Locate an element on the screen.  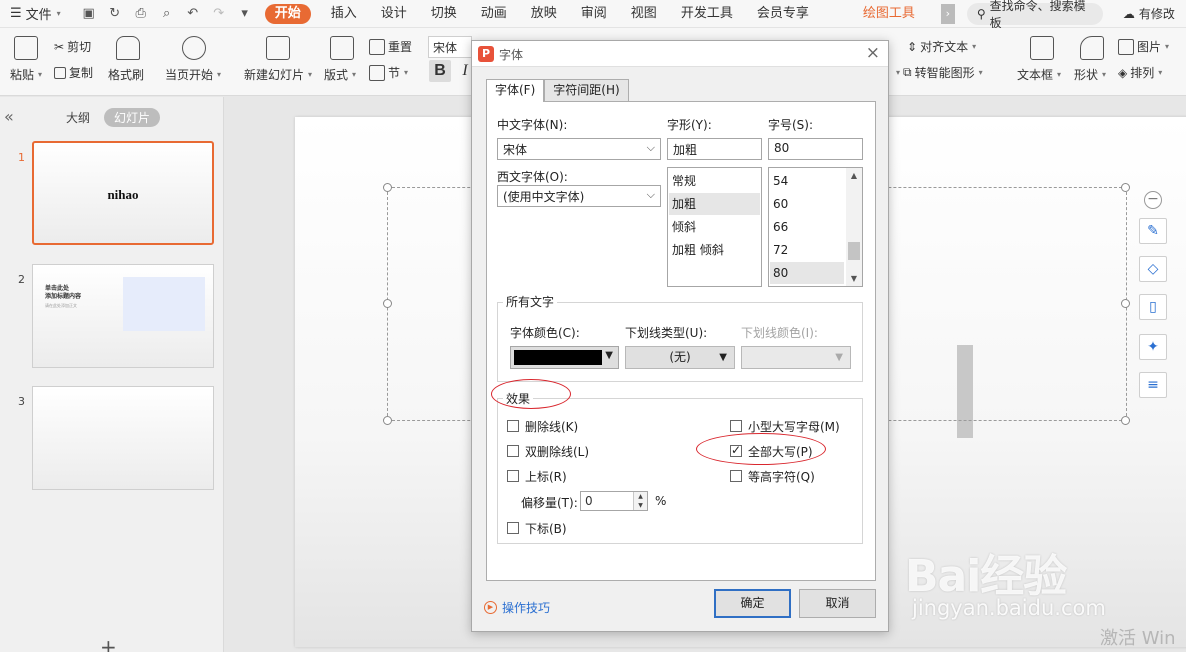
customize-chevron-icon: ▾ is located at coordinates (245, 14).